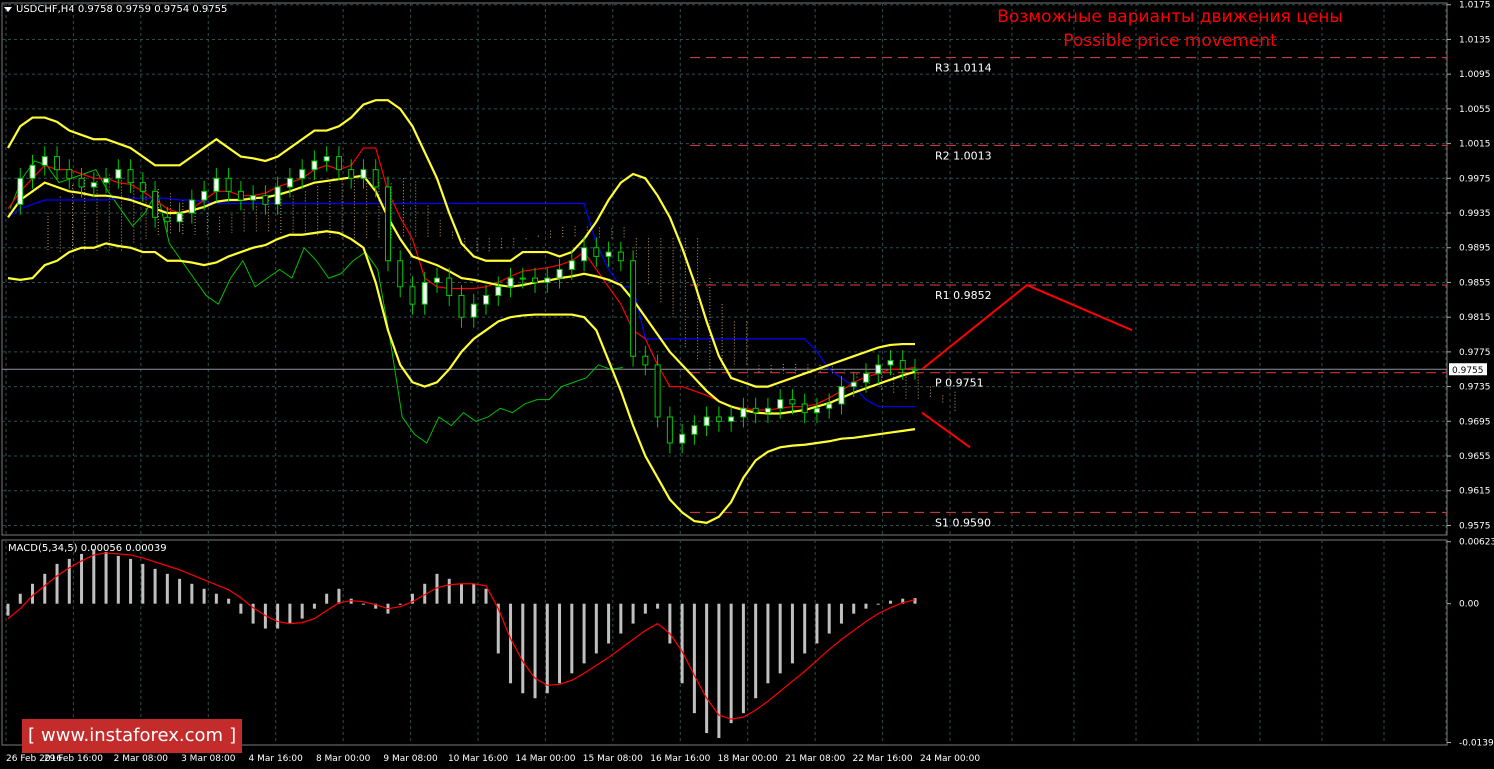 The height and width of the screenshot is (769, 1494). I want to click on y-tick-label: 0.9775, so click(1475, 353).